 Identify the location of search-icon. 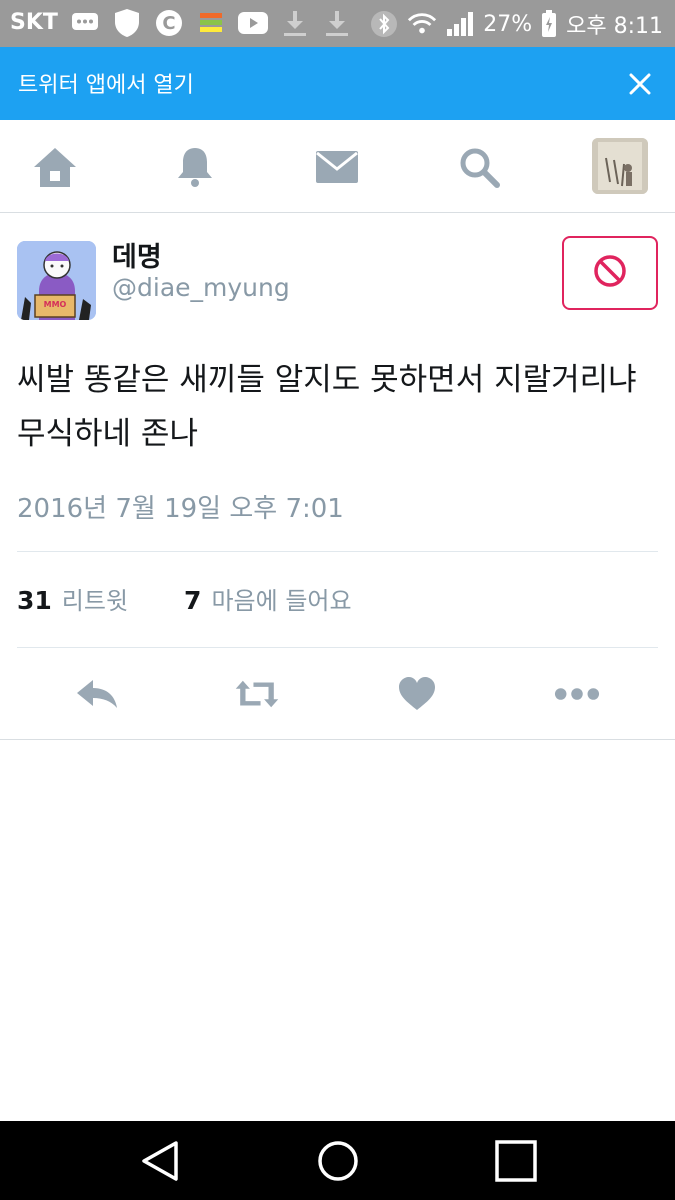
(479, 167).